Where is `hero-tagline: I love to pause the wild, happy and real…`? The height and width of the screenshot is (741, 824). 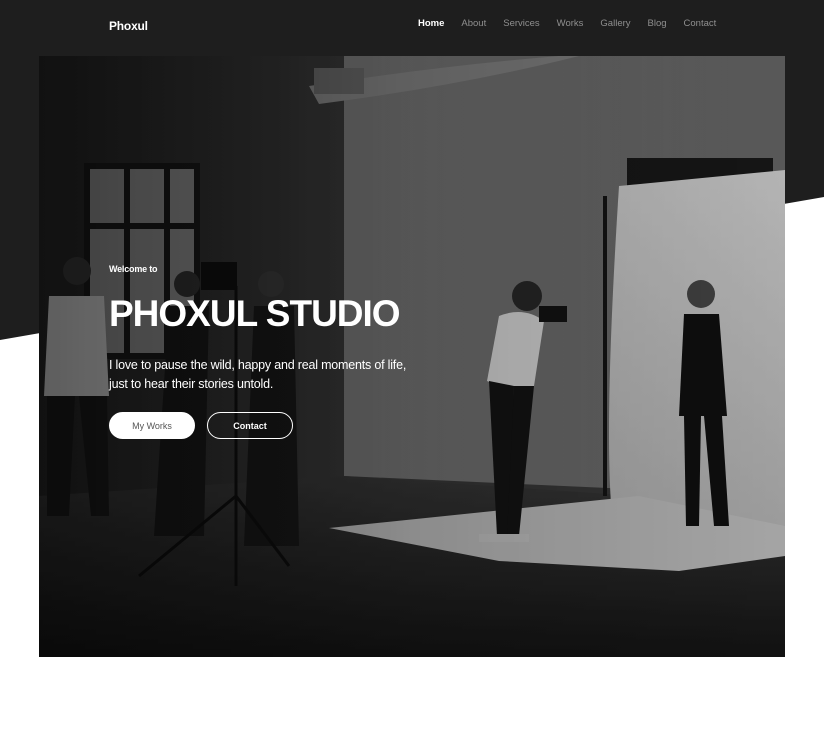 hero-tagline: I love to pause the wild, happy and real… is located at coordinates (264, 375).